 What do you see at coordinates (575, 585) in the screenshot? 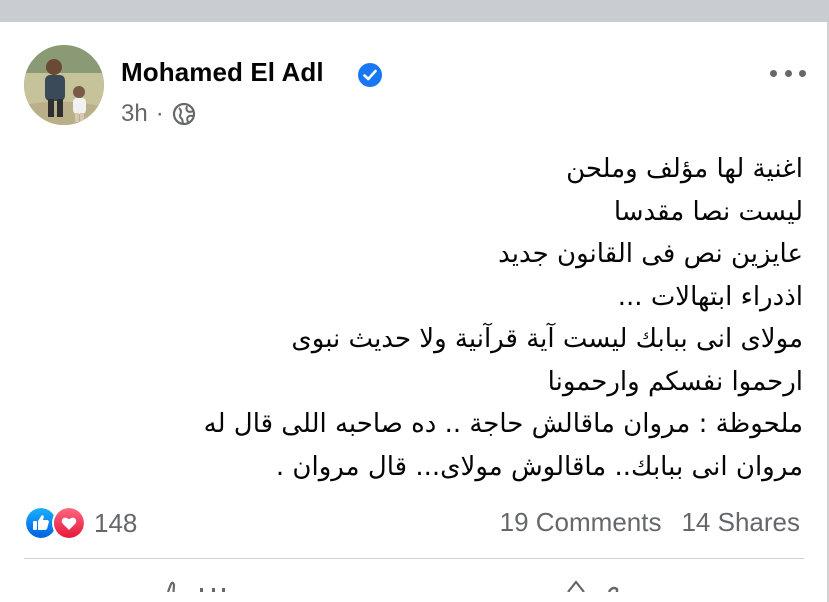
I see `share-action-icon` at bounding box center [575, 585].